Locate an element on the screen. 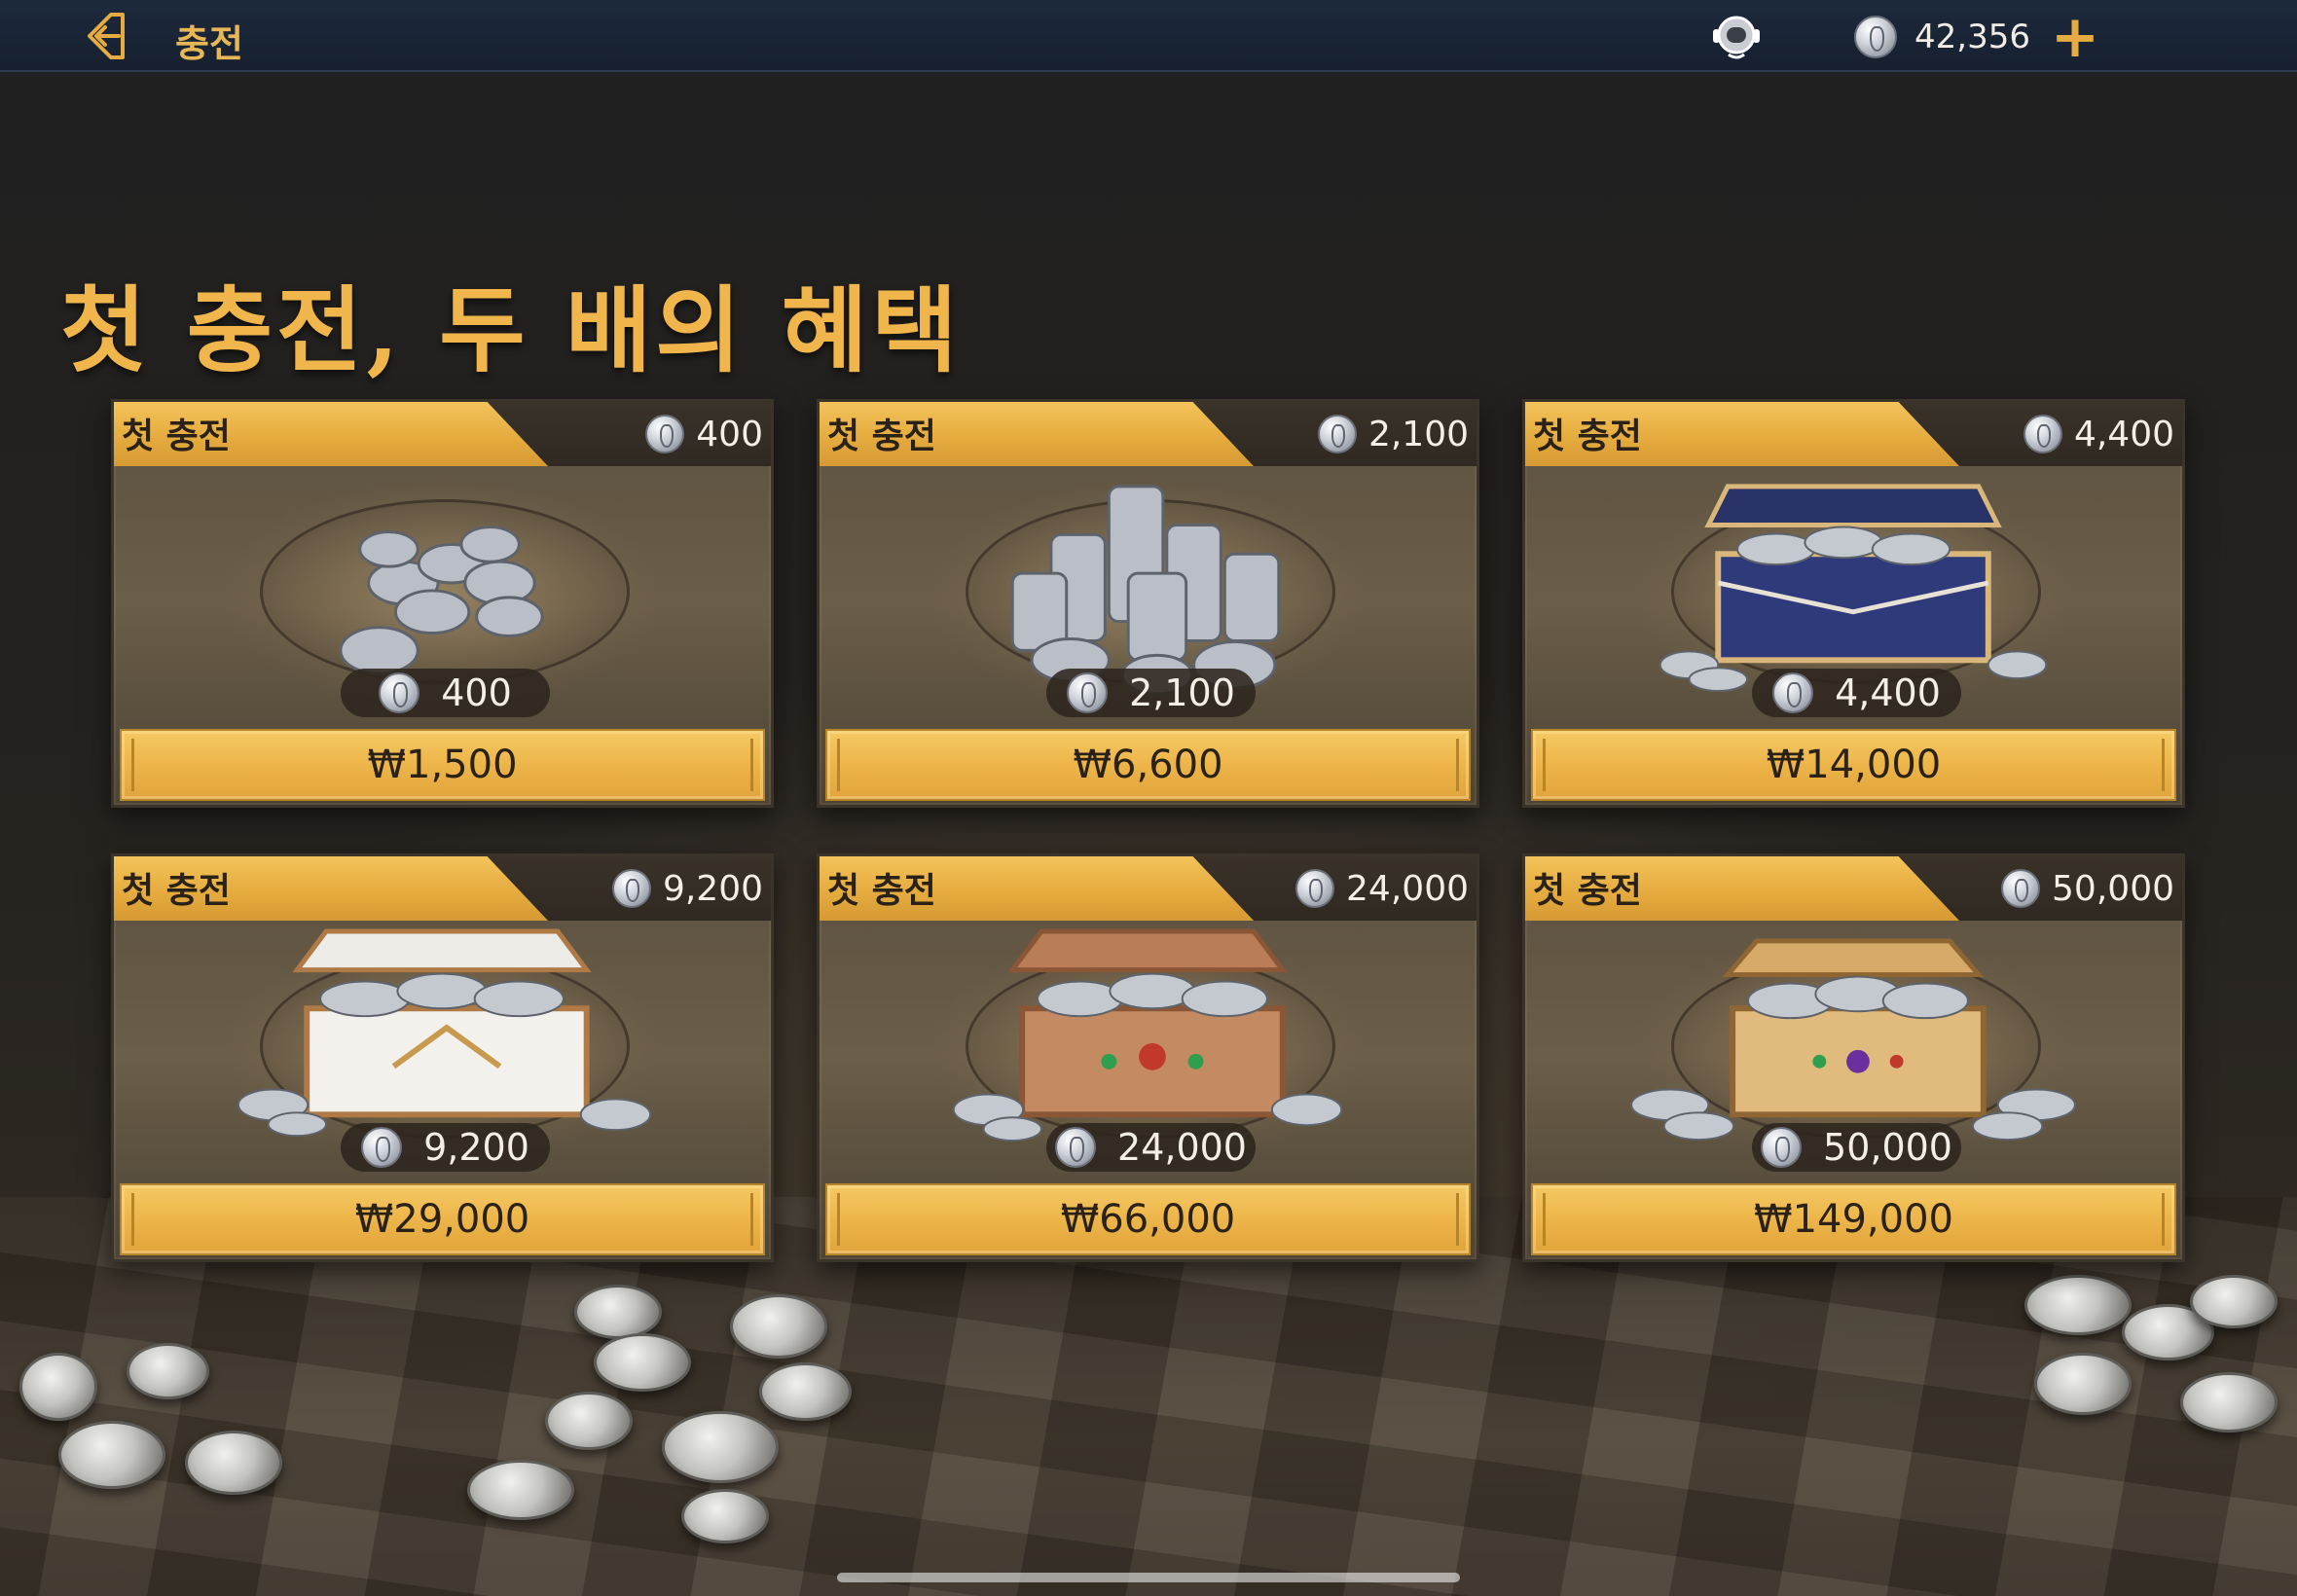 The height and width of the screenshot is (1596, 2297). add-currency-button: + is located at coordinates (2075, 37).